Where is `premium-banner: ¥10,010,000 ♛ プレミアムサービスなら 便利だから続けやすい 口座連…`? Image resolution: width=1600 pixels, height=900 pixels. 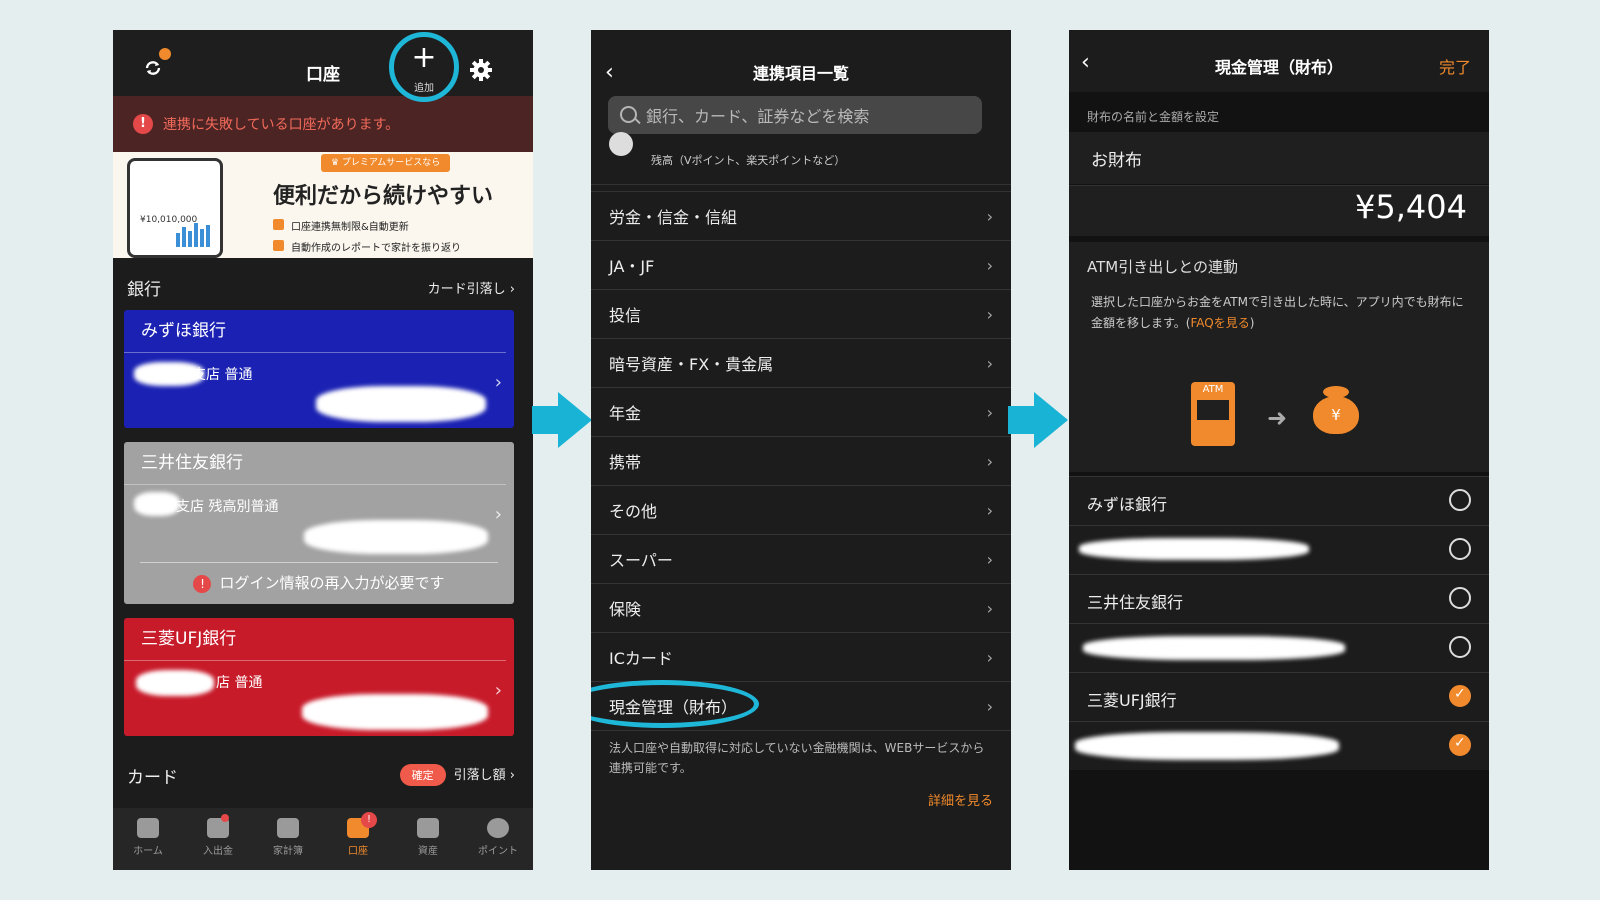 premium-banner: ¥10,010,000 ♛ プレミアムサービスなら 便利だから続けやすい 口座連… is located at coordinates (323, 205).